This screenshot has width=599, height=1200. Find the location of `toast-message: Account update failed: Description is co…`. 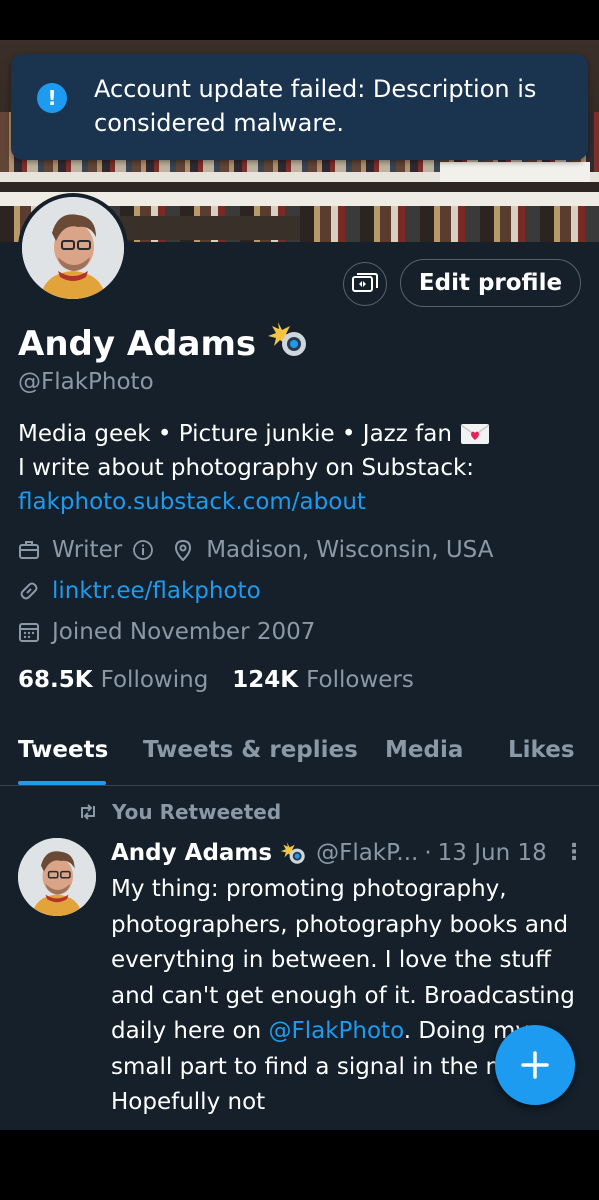

toast-message: Account update failed: Description is co… is located at coordinates (315, 106).